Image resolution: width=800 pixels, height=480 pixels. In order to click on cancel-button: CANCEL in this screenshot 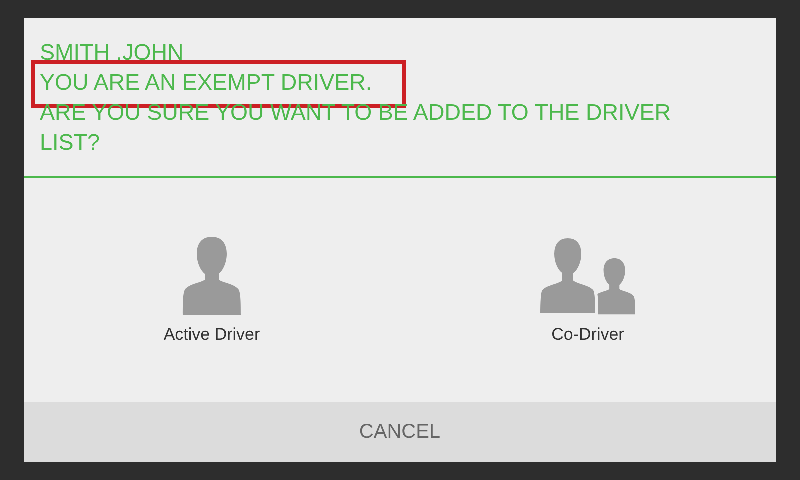, I will do `click(400, 432)`.